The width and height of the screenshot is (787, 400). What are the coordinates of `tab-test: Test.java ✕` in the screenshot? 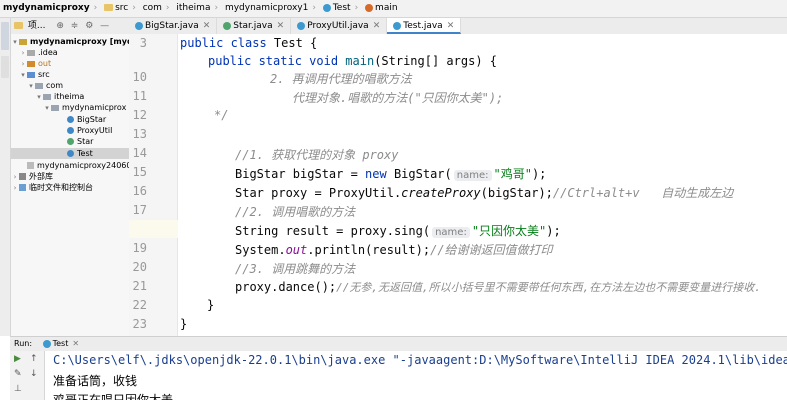 It's located at (424, 26).